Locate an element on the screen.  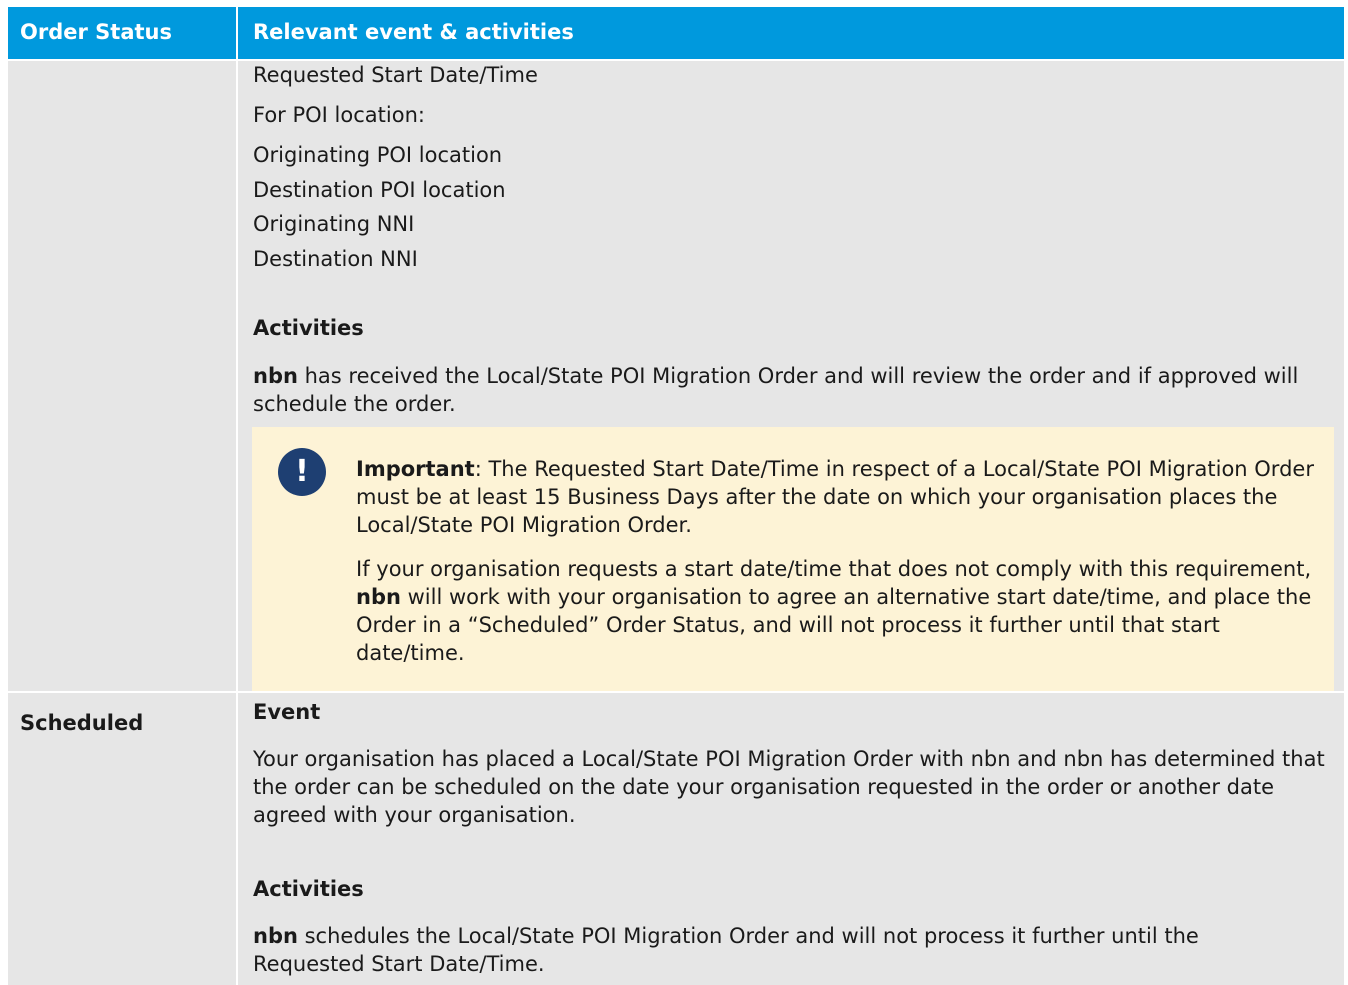
header-relevant-events: Relevant event & activities is located at coordinates (413, 32).